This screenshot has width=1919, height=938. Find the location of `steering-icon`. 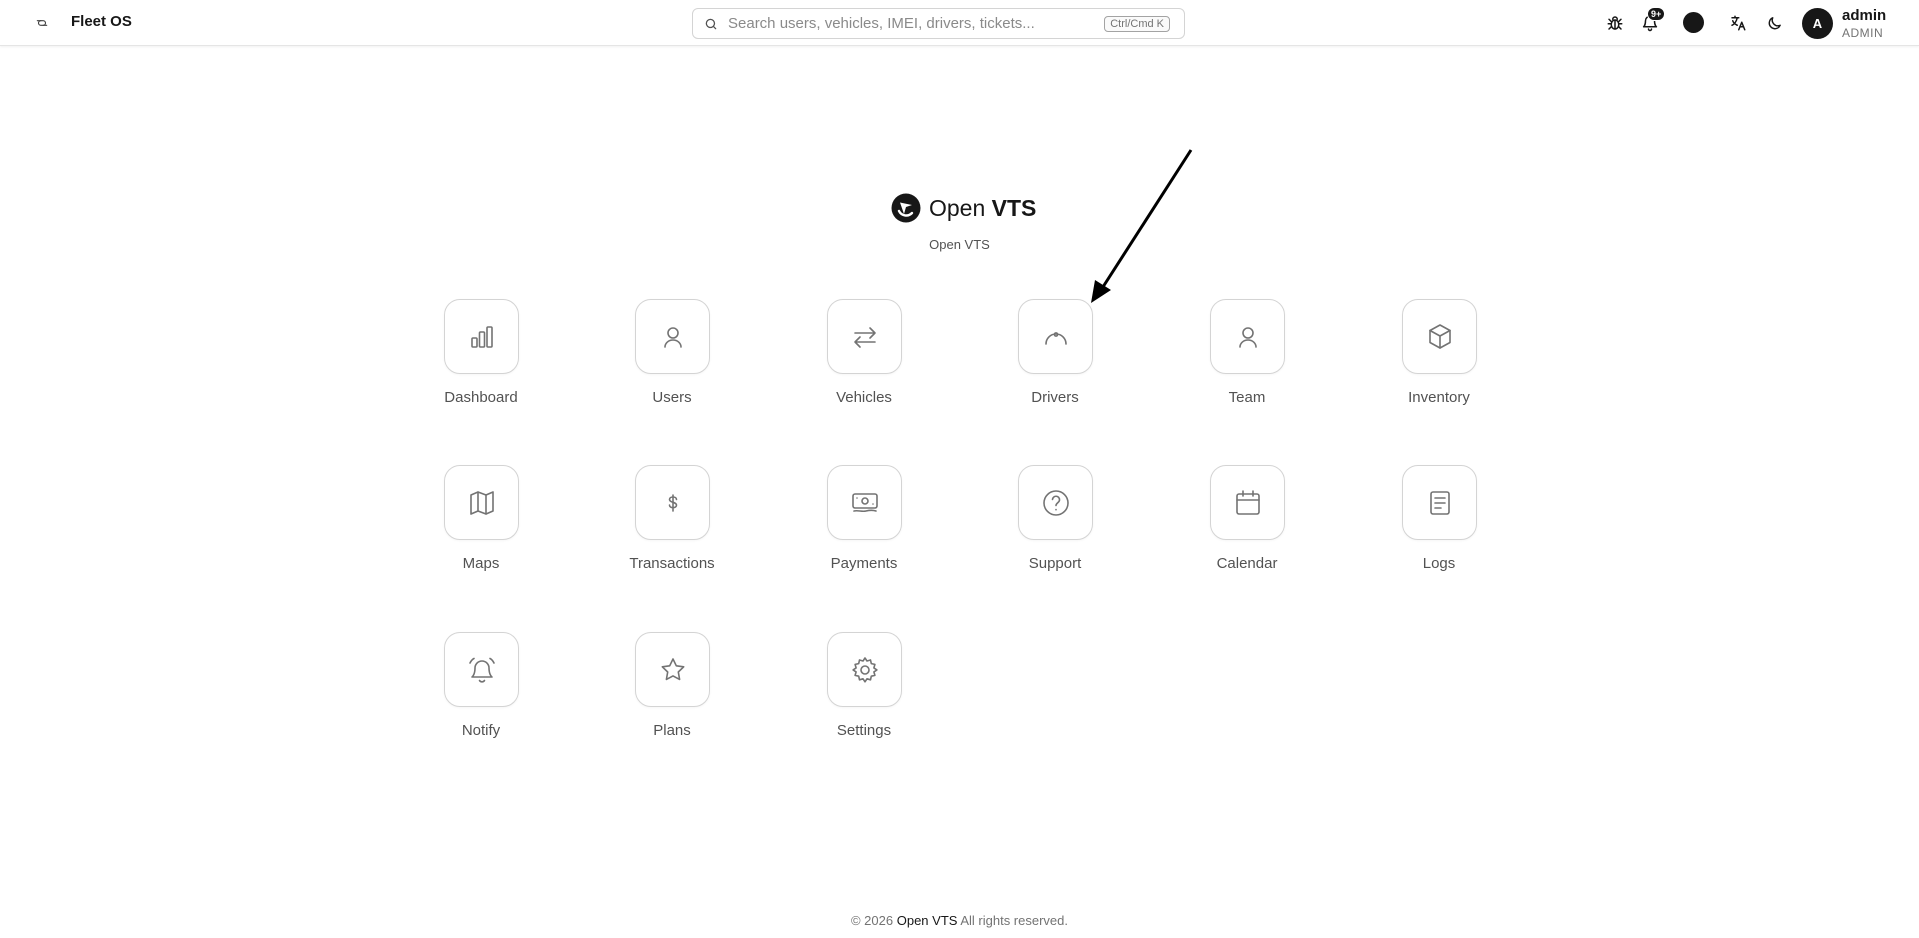

steering-icon is located at coordinates (1055, 338).